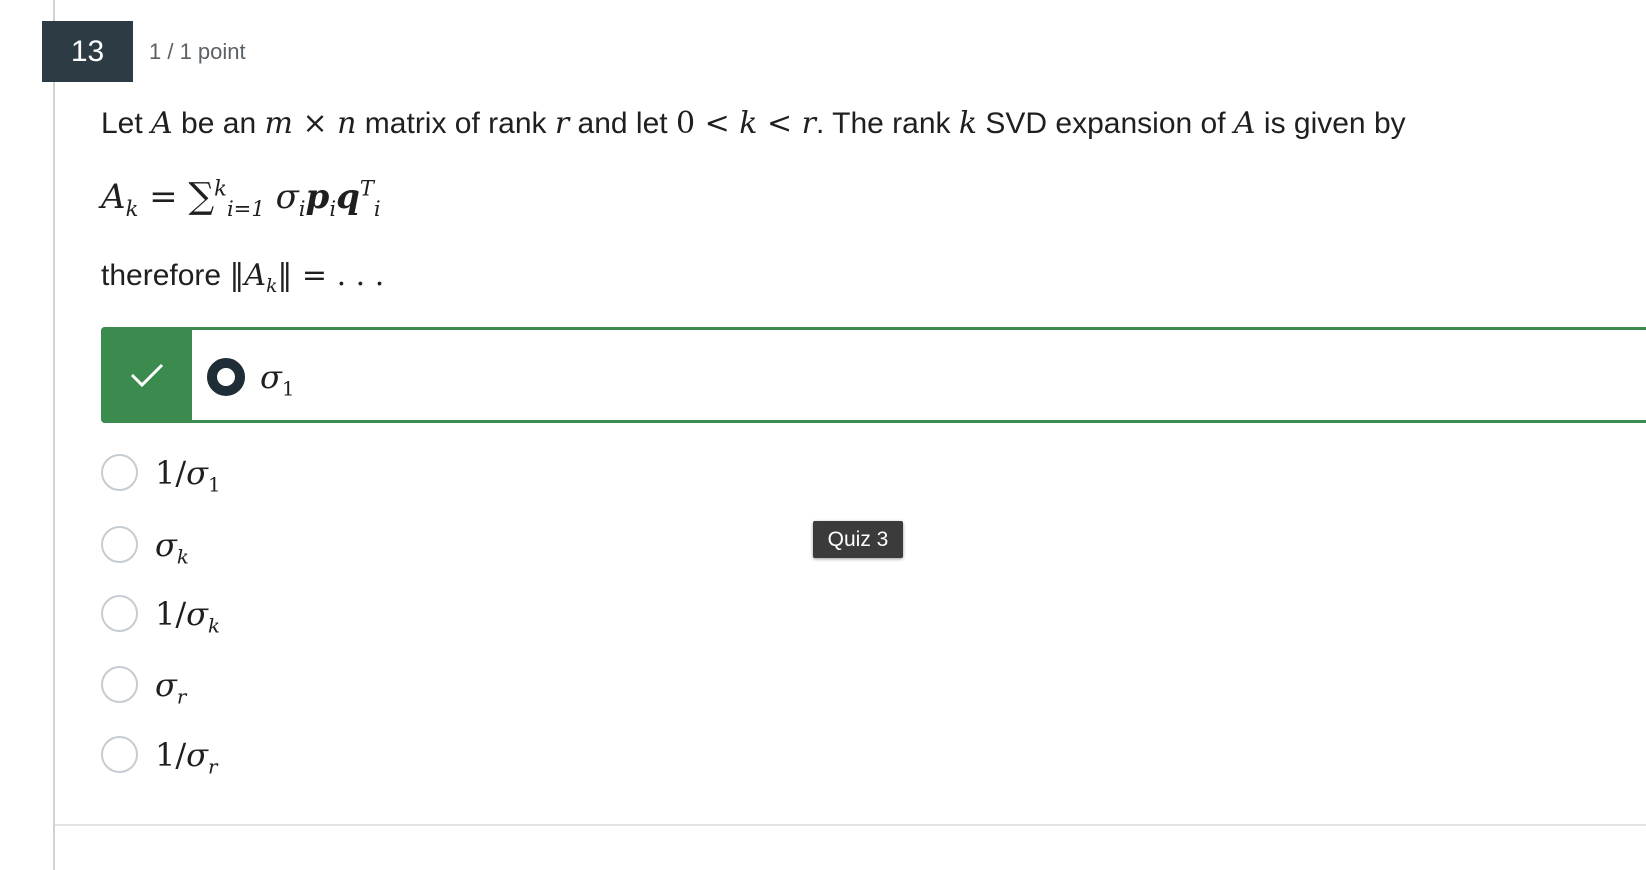 The height and width of the screenshot is (870, 1646). What do you see at coordinates (301, 755) in the screenshot?
I see `answer-option: 1/σr` at bounding box center [301, 755].